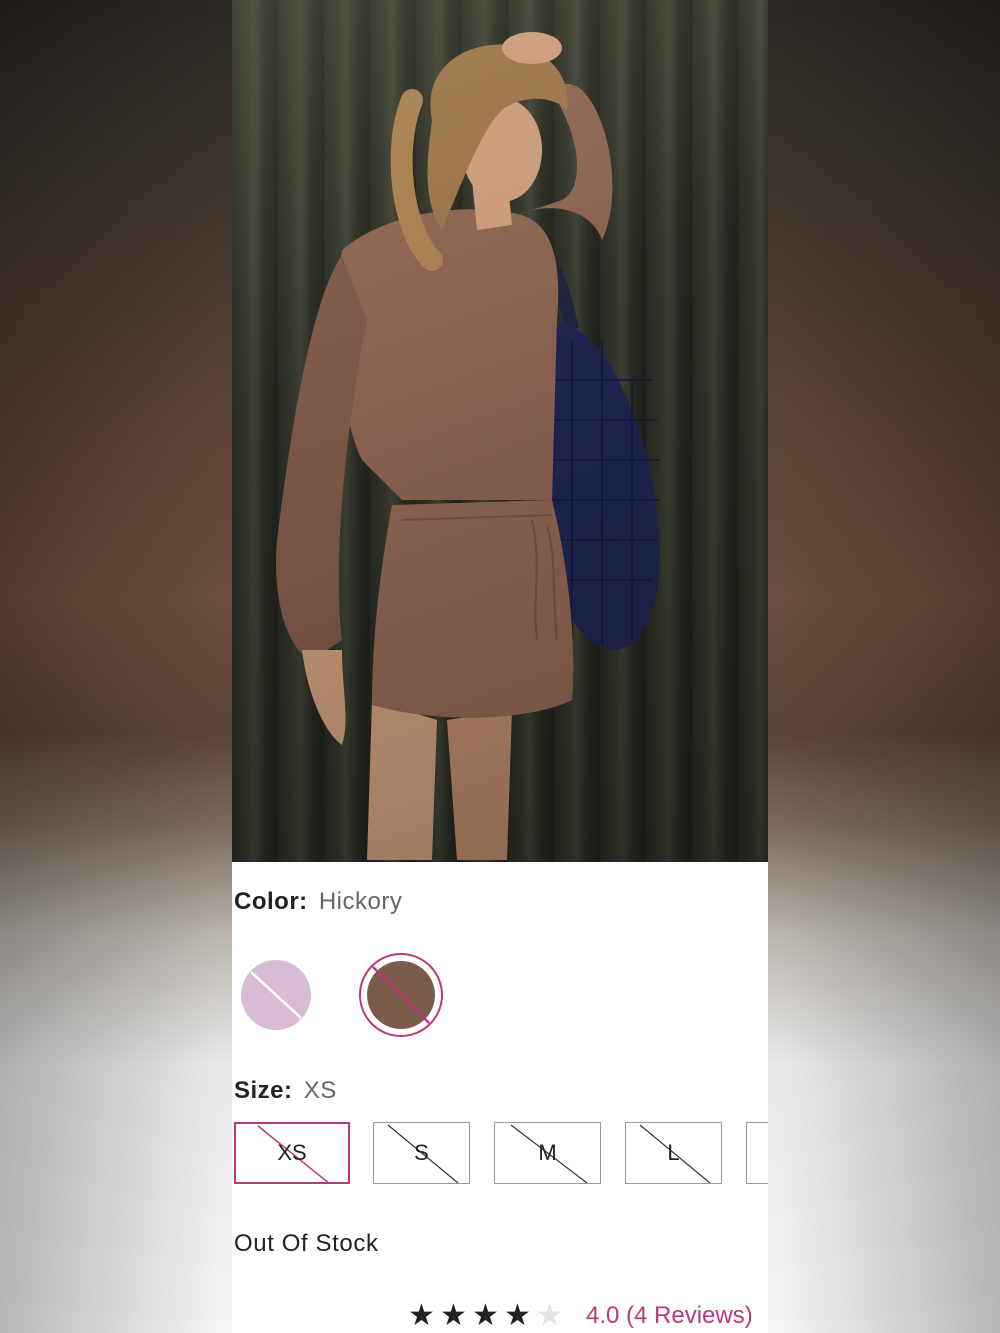 The height and width of the screenshot is (1333, 1000). I want to click on size-option-label: S, so click(421, 1152).